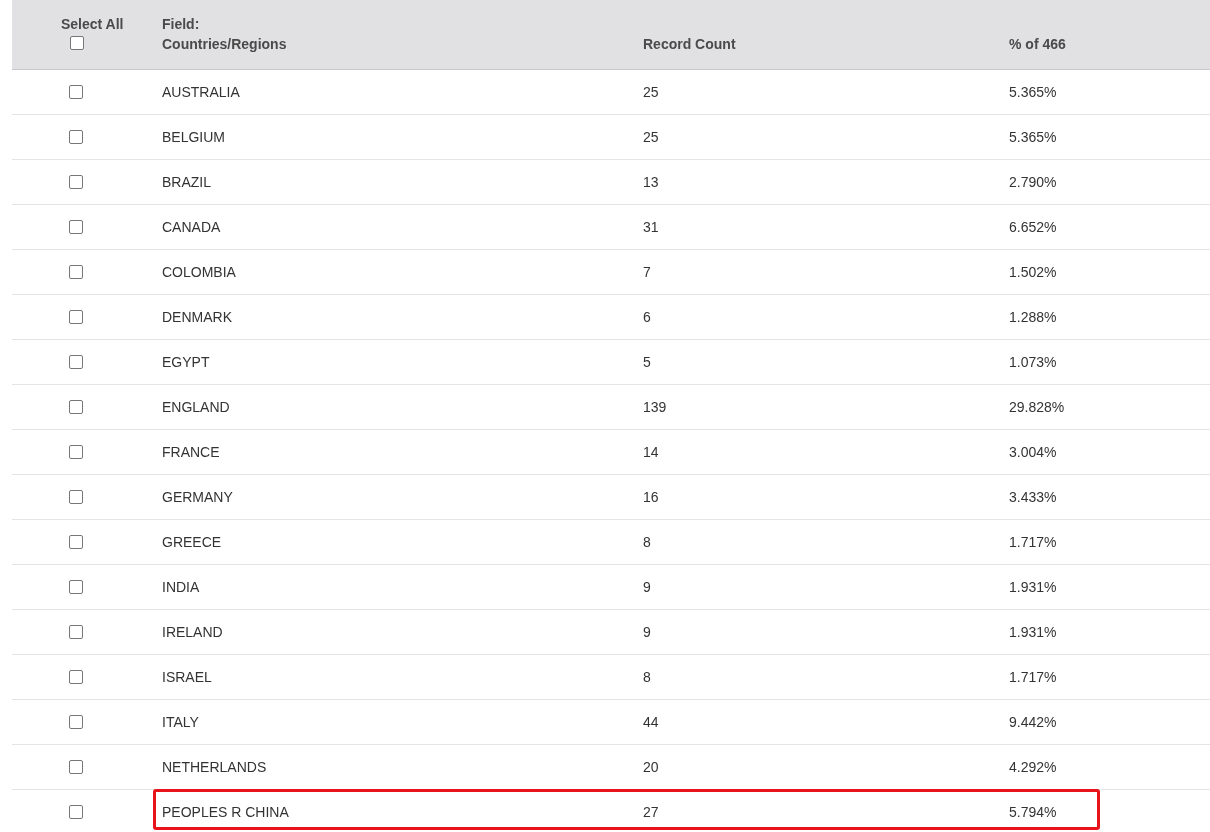 The image size is (1210, 832). I want to click on country-name: GREECE, so click(192, 542).